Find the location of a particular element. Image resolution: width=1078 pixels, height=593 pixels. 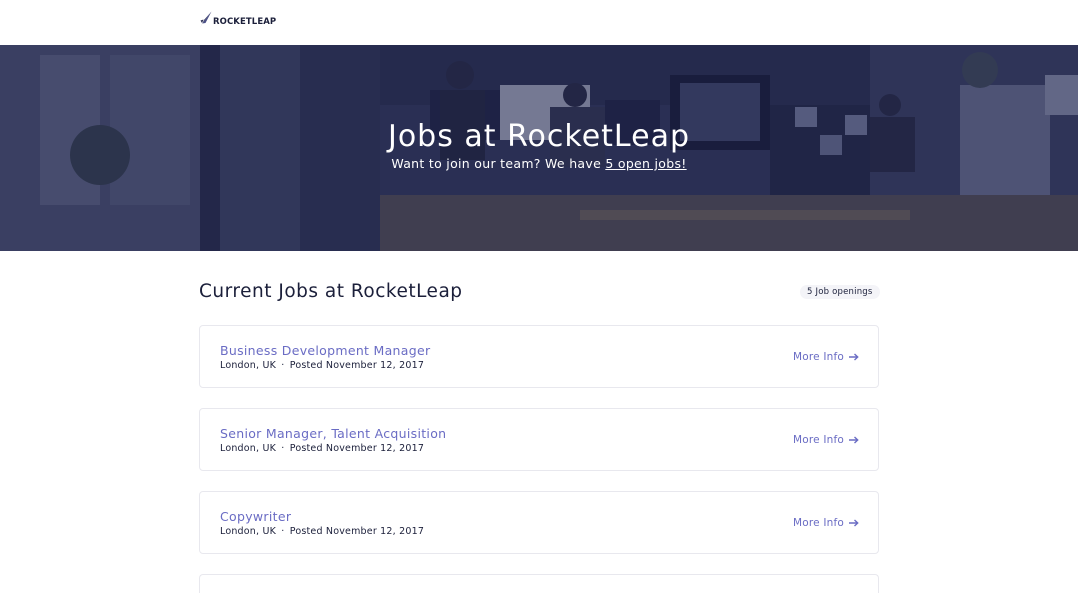

job-title: Senior Manager, Talent Acquisition is located at coordinates (333, 433).